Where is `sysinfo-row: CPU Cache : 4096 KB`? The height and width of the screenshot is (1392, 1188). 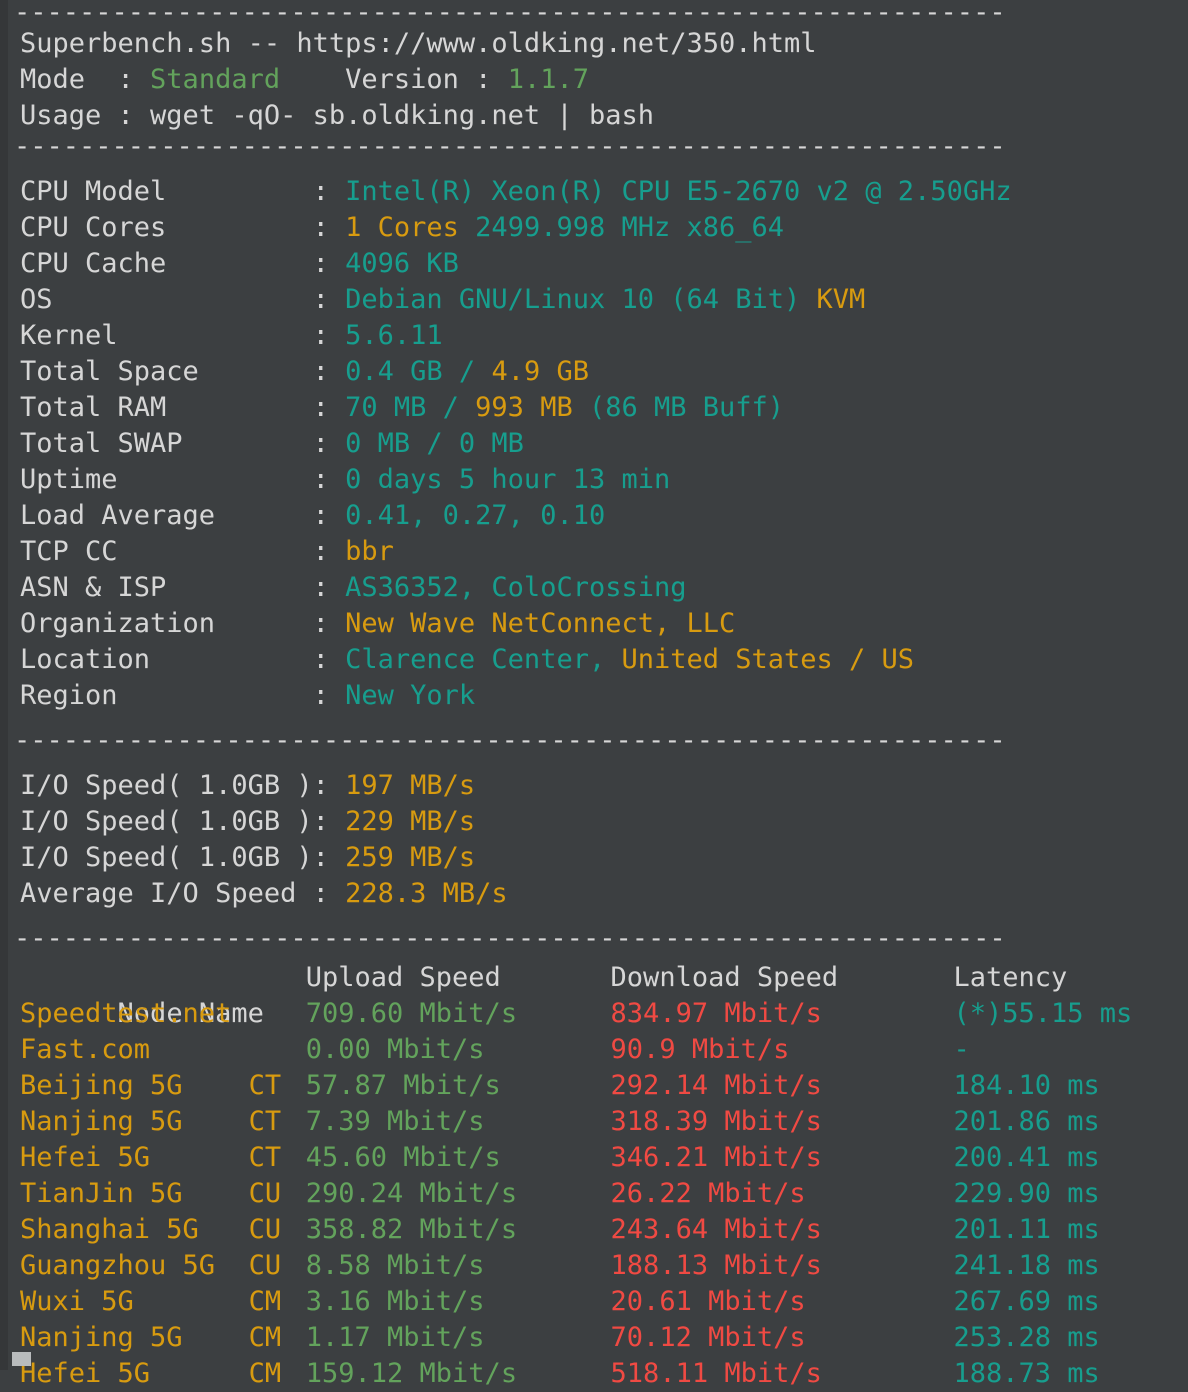 sysinfo-row: CPU Cache : 4096 KB is located at coordinates (594, 264).